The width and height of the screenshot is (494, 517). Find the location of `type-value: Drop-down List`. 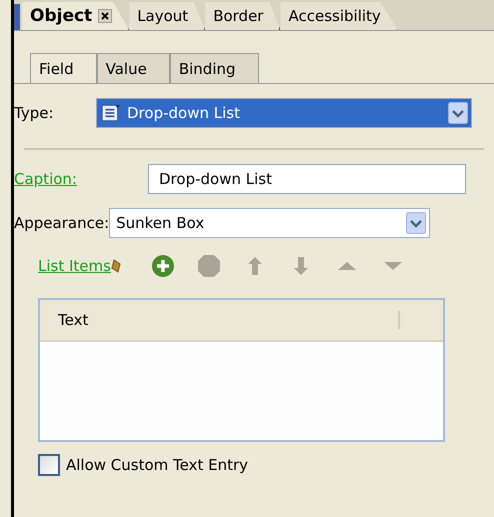

type-value: Drop-down List is located at coordinates (183, 113).